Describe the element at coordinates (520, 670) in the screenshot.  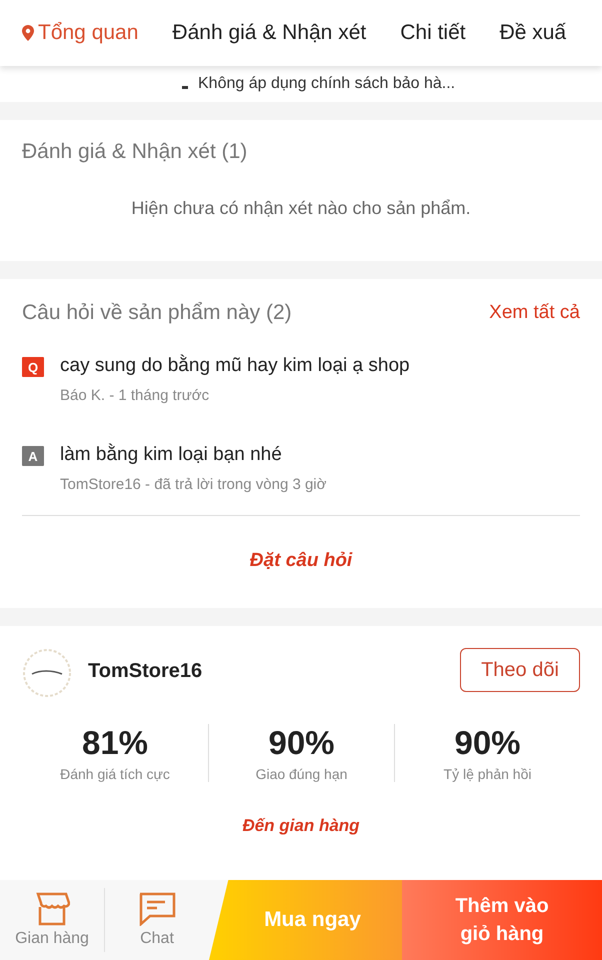
I see `follow-button: Theo dõi` at that location.